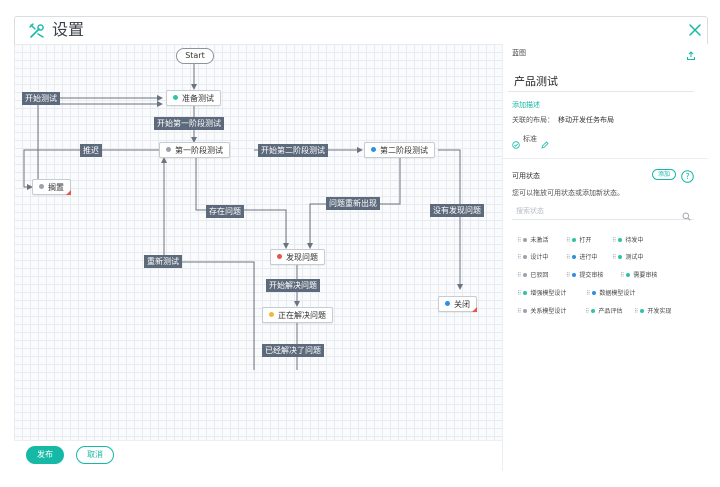 The width and height of the screenshot is (720, 487). What do you see at coordinates (603, 311) in the screenshot?
I see `status-chip: ⠿ 产品评估` at bounding box center [603, 311].